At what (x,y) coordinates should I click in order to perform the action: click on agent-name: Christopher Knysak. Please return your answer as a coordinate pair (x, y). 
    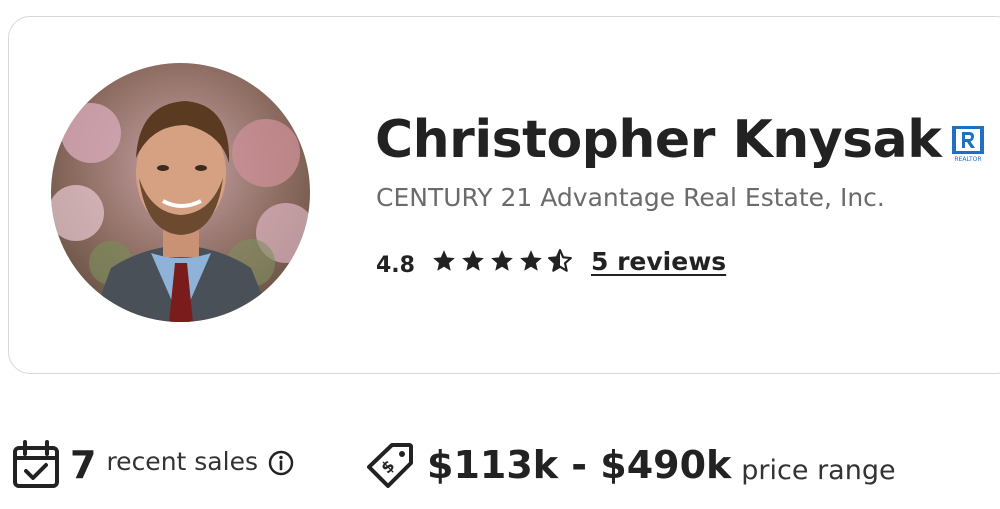
    Looking at the image, I should click on (658, 140).